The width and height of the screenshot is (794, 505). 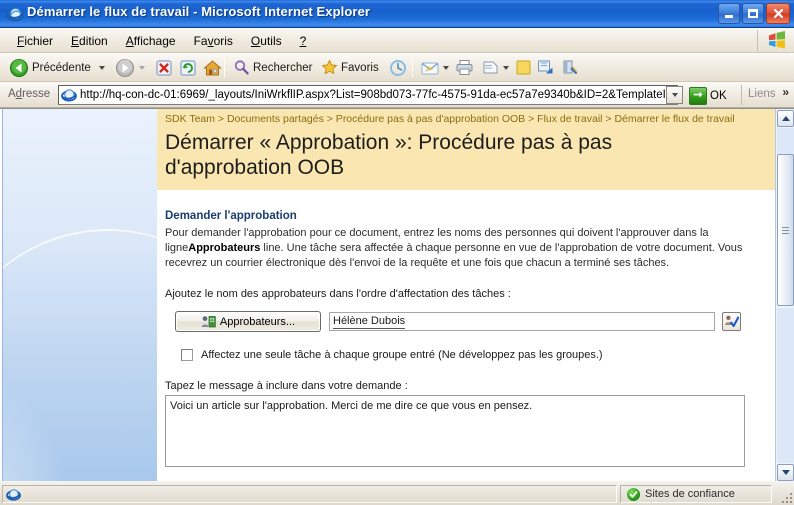 What do you see at coordinates (224, 67) in the screenshot?
I see `toolbar-divider` at bounding box center [224, 67].